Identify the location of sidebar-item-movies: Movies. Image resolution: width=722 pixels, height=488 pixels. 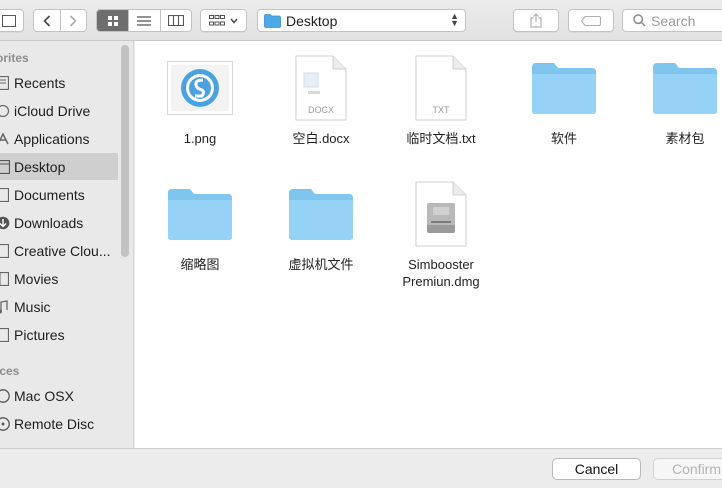
(59, 278).